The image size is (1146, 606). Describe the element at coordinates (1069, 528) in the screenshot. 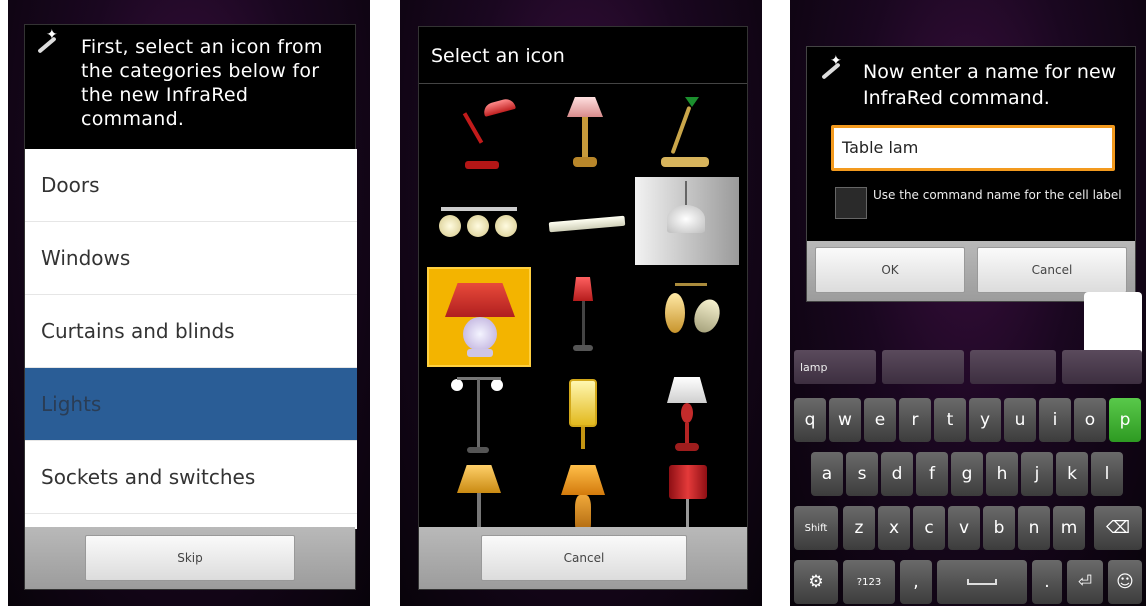

I see `key-m: m` at that location.